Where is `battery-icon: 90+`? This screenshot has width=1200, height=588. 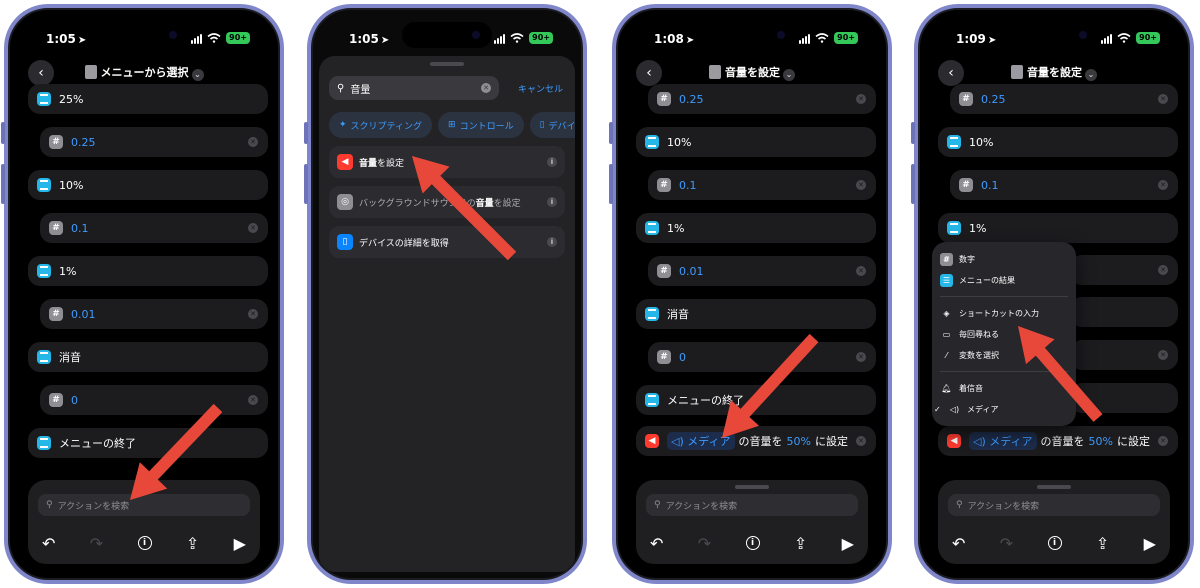 battery-icon: 90+ is located at coordinates (541, 38).